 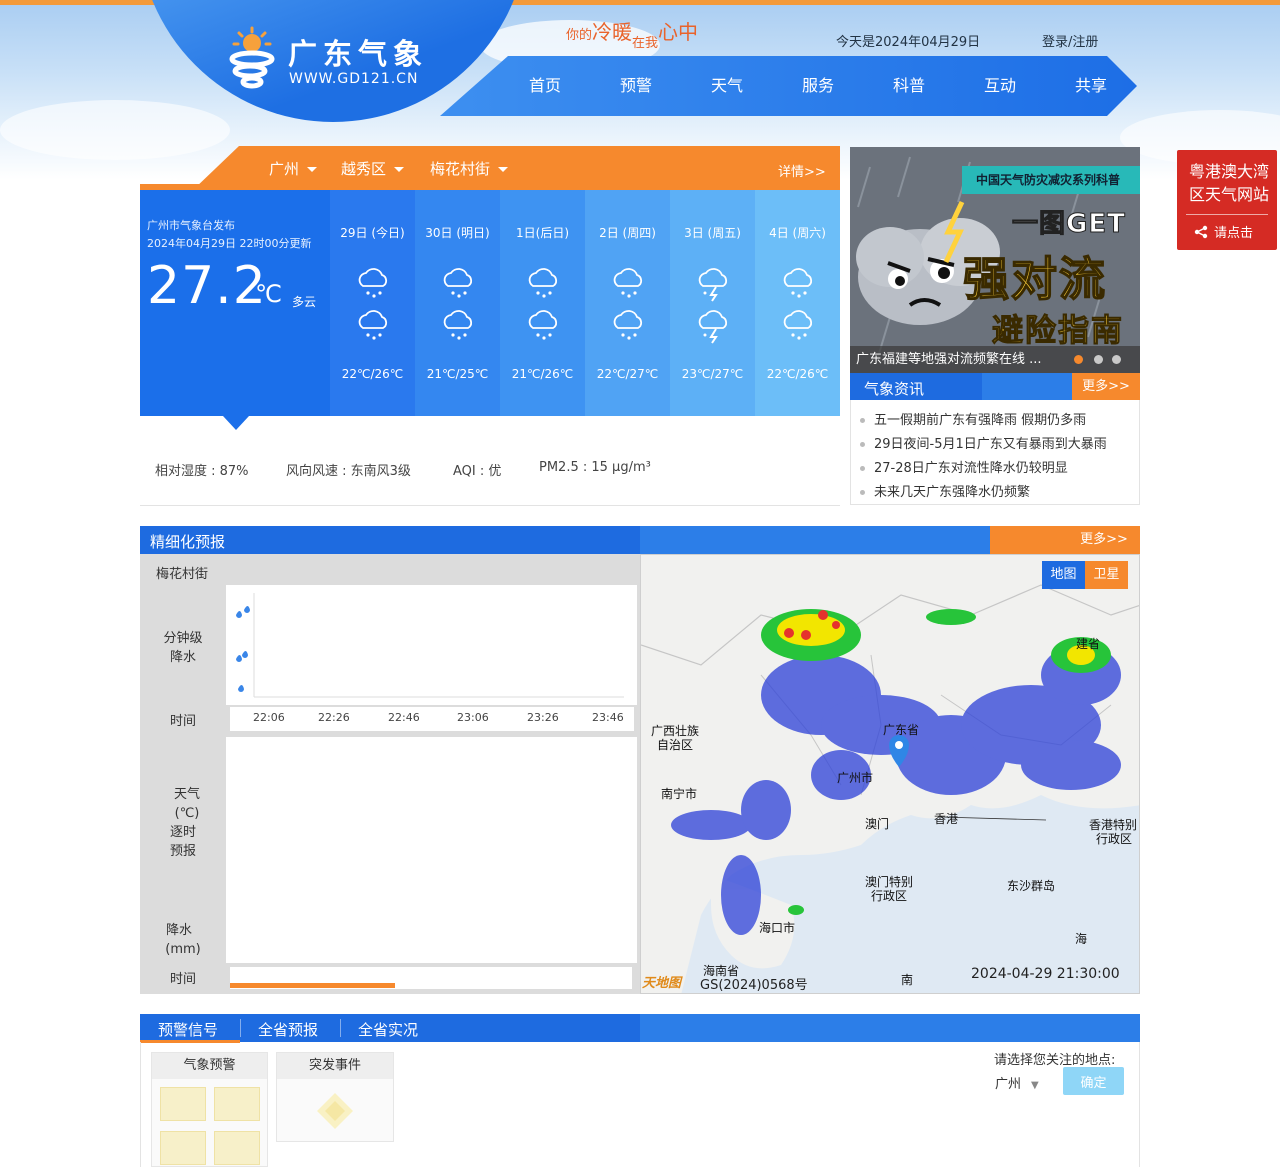 What do you see at coordinates (284, 169) in the screenshot?
I see `city-label: 广州` at bounding box center [284, 169].